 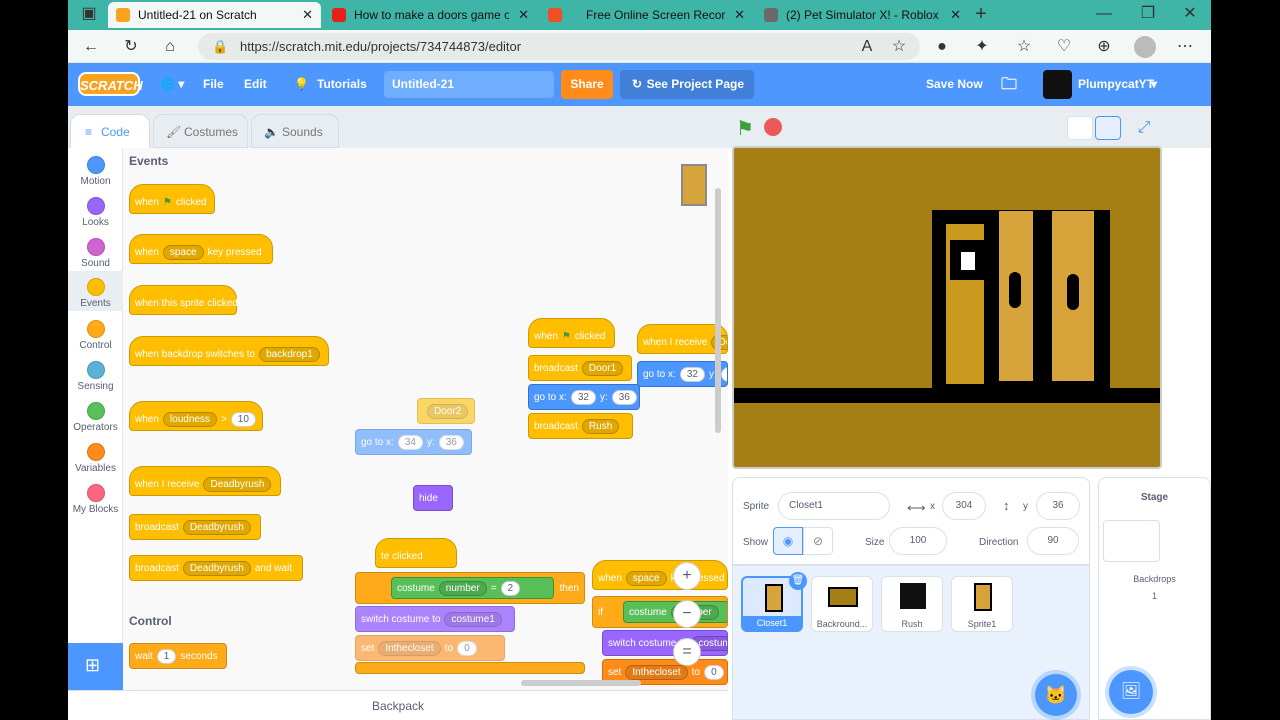 What do you see at coordinates (342, 84) in the screenshot?
I see `tutorials-menu: Tutorials` at bounding box center [342, 84].